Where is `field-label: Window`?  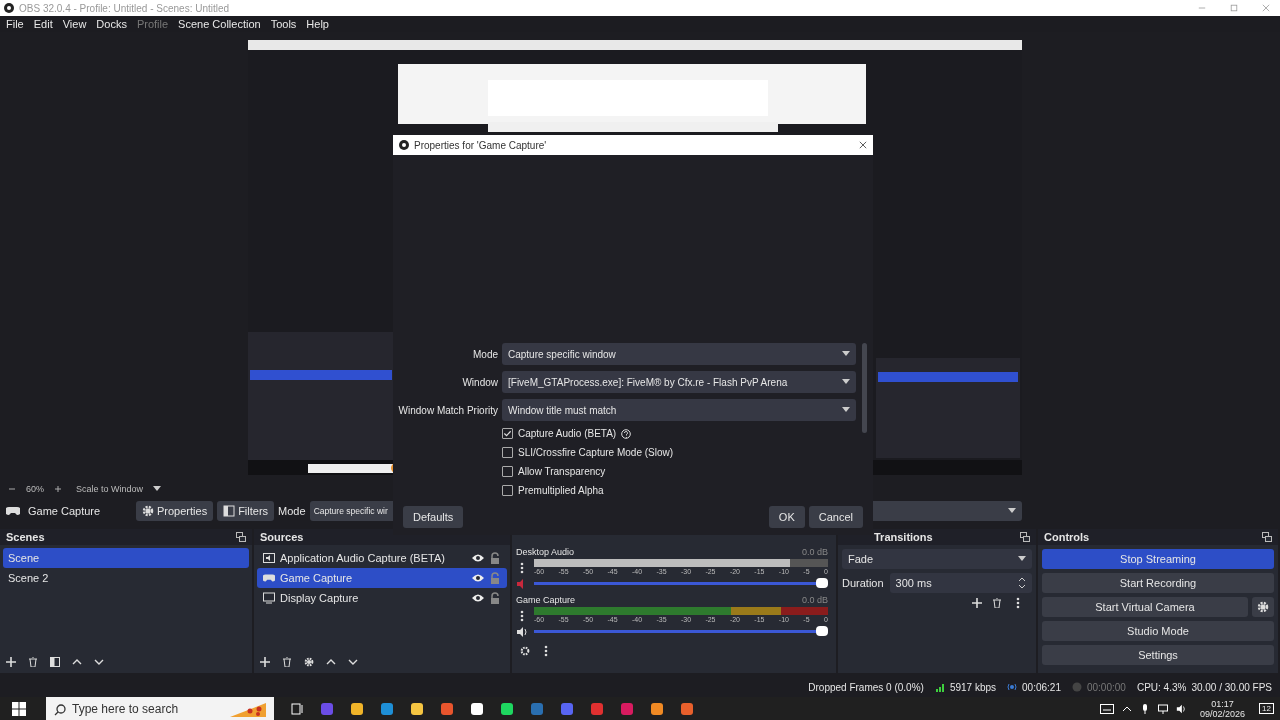 field-label: Window is located at coordinates (479, 382).